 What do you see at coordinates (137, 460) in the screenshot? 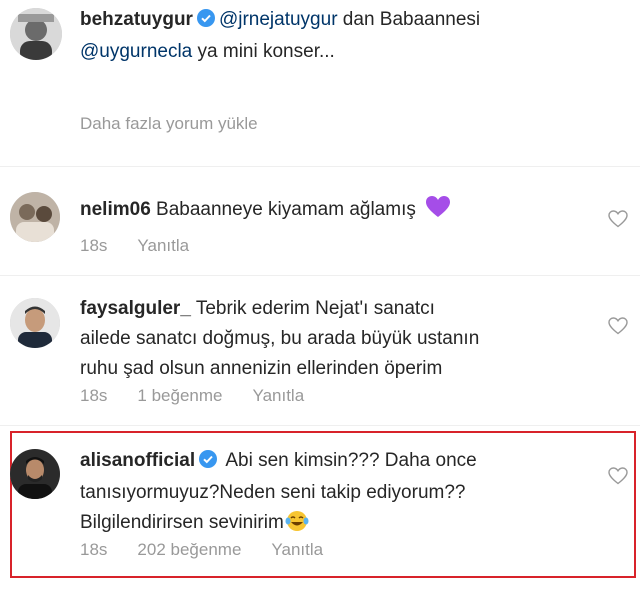
I see `comment-username: alisanofficial` at bounding box center [137, 460].